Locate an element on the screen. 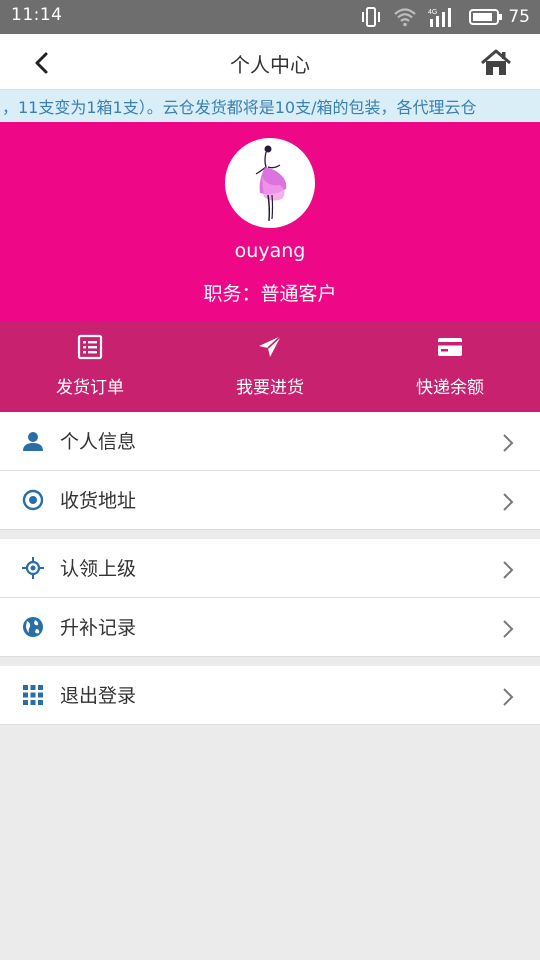 The width and height of the screenshot is (540, 960). list-icon is located at coordinates (90, 347).